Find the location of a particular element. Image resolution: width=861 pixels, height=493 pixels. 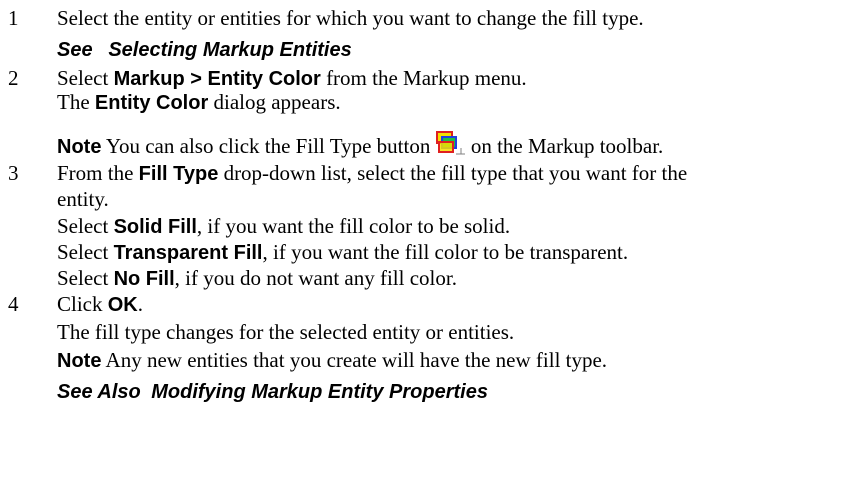

step-4-line-1-post: . is located at coordinates (140, 304).